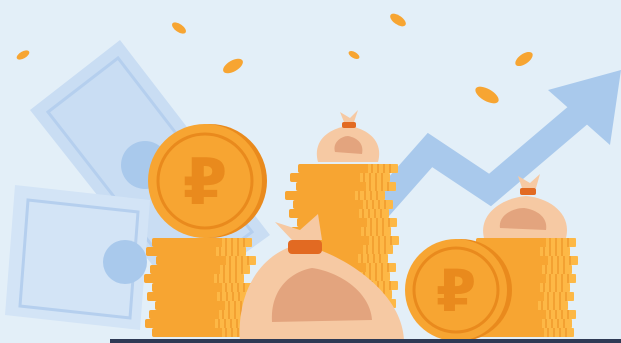 Image resolution: width=621 pixels, height=343 pixels. I want to click on ruble-symbol-large: ₽, so click(205, 183).